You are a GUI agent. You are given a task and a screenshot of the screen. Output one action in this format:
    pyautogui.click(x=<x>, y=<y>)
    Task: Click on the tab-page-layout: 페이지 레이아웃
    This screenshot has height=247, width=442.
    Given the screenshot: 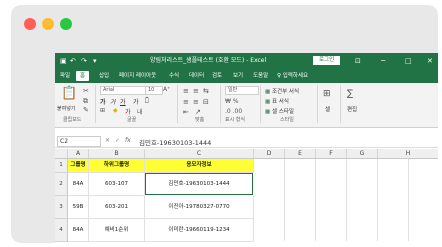 What is the action you would take?
    pyautogui.click(x=137, y=76)
    